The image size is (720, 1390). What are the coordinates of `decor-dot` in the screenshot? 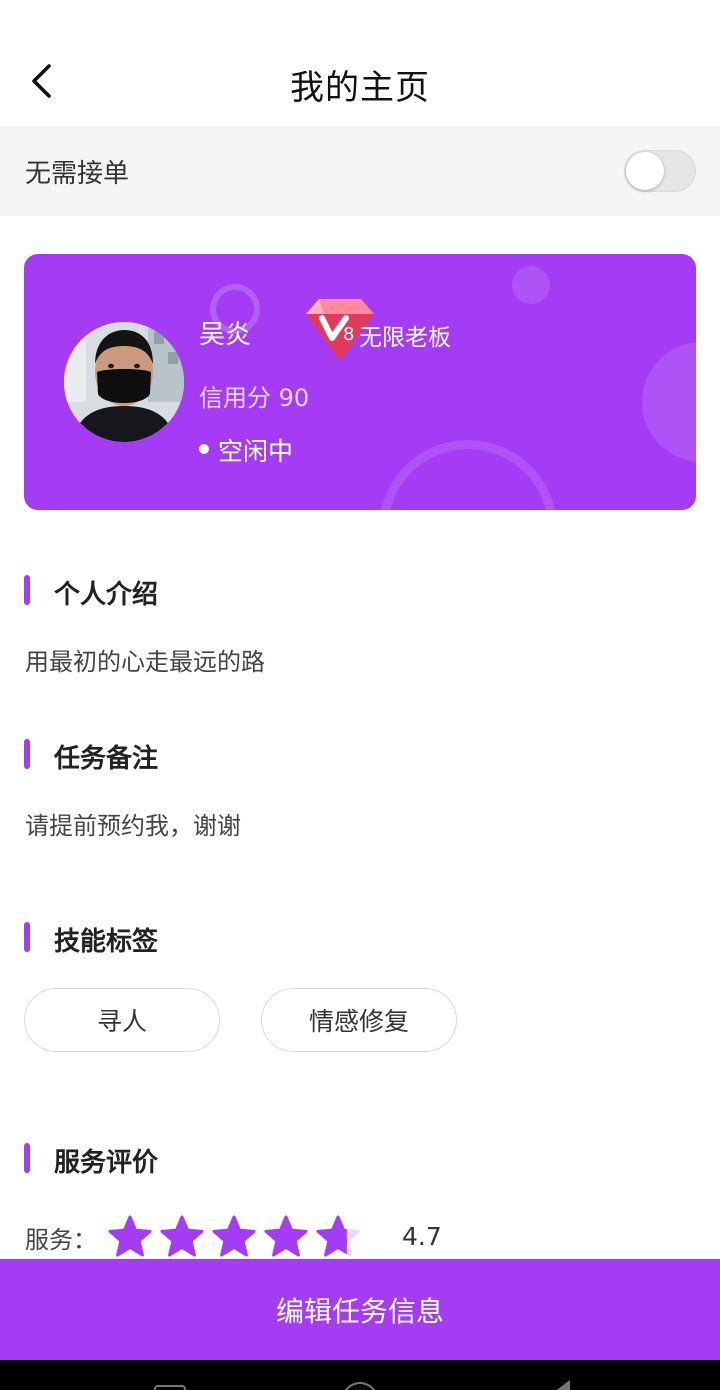 It's located at (531, 285).